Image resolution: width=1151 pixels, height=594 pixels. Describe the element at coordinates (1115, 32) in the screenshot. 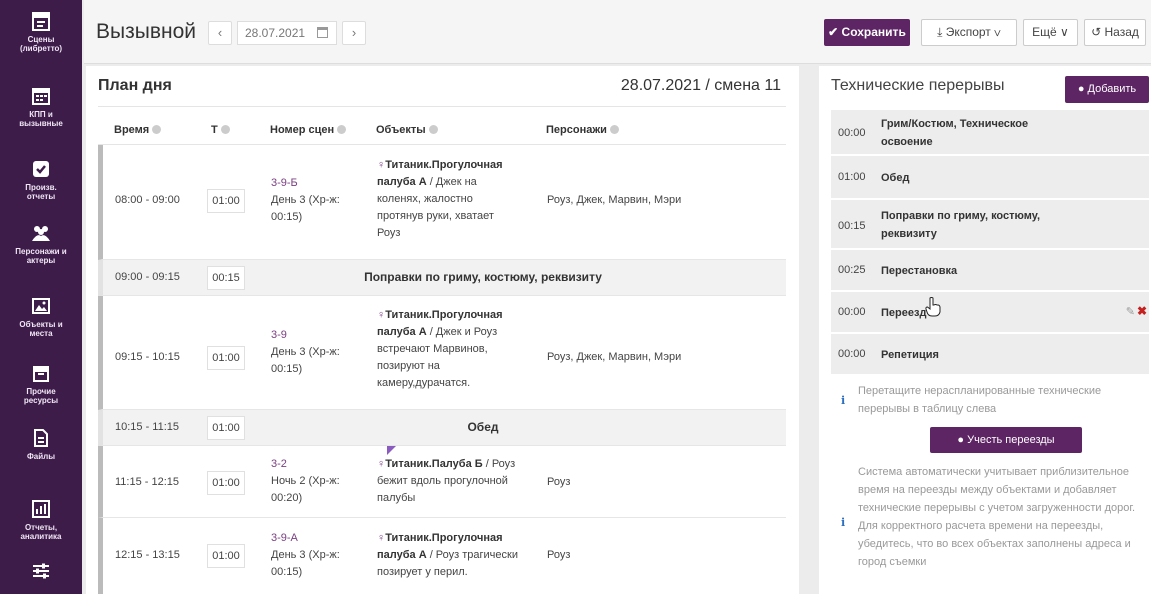

I see `back-button: ↺ Назад` at that location.